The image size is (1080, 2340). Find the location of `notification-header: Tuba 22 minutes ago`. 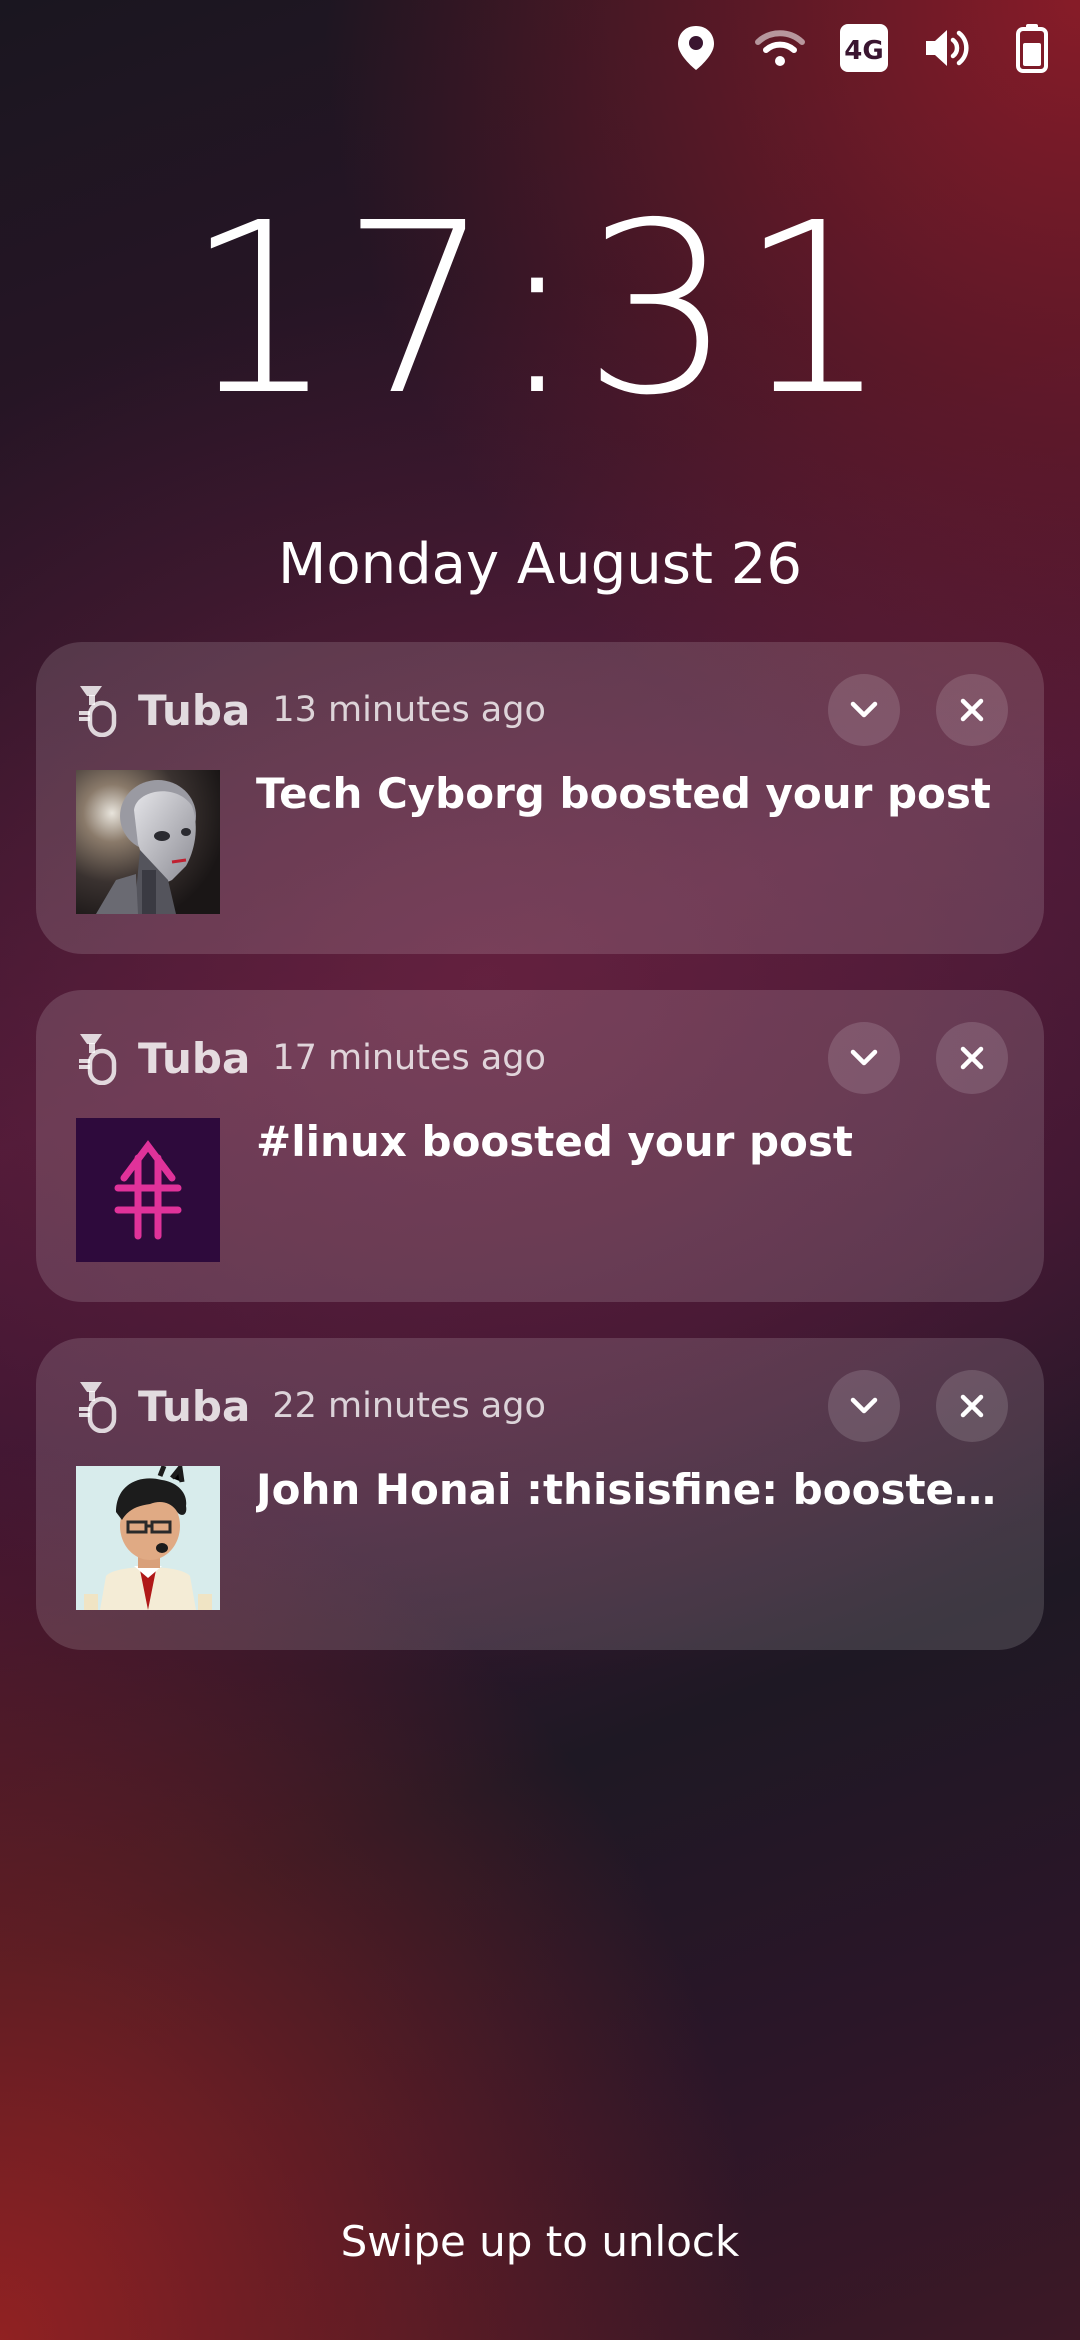

notification-header: Tuba 22 minutes ago is located at coordinates (311, 1406).